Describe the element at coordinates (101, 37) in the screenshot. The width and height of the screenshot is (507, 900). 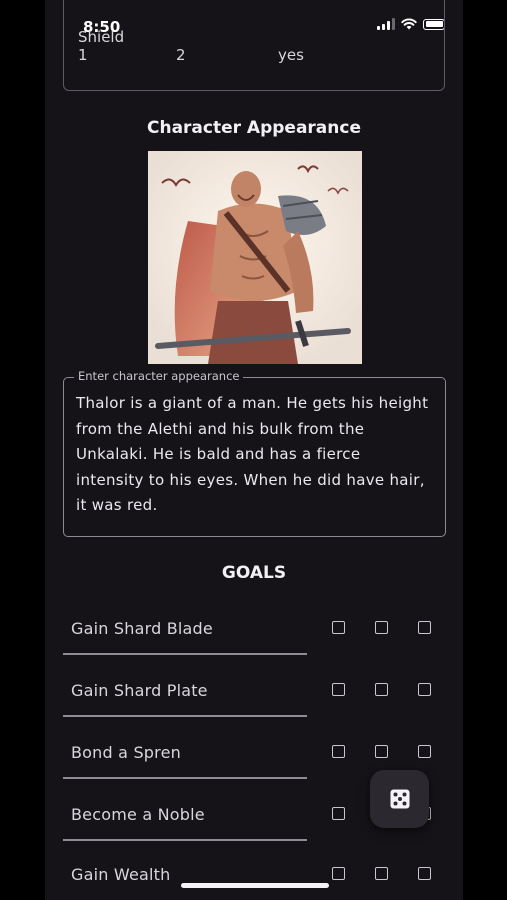
I see `shield-label: Shield` at that location.